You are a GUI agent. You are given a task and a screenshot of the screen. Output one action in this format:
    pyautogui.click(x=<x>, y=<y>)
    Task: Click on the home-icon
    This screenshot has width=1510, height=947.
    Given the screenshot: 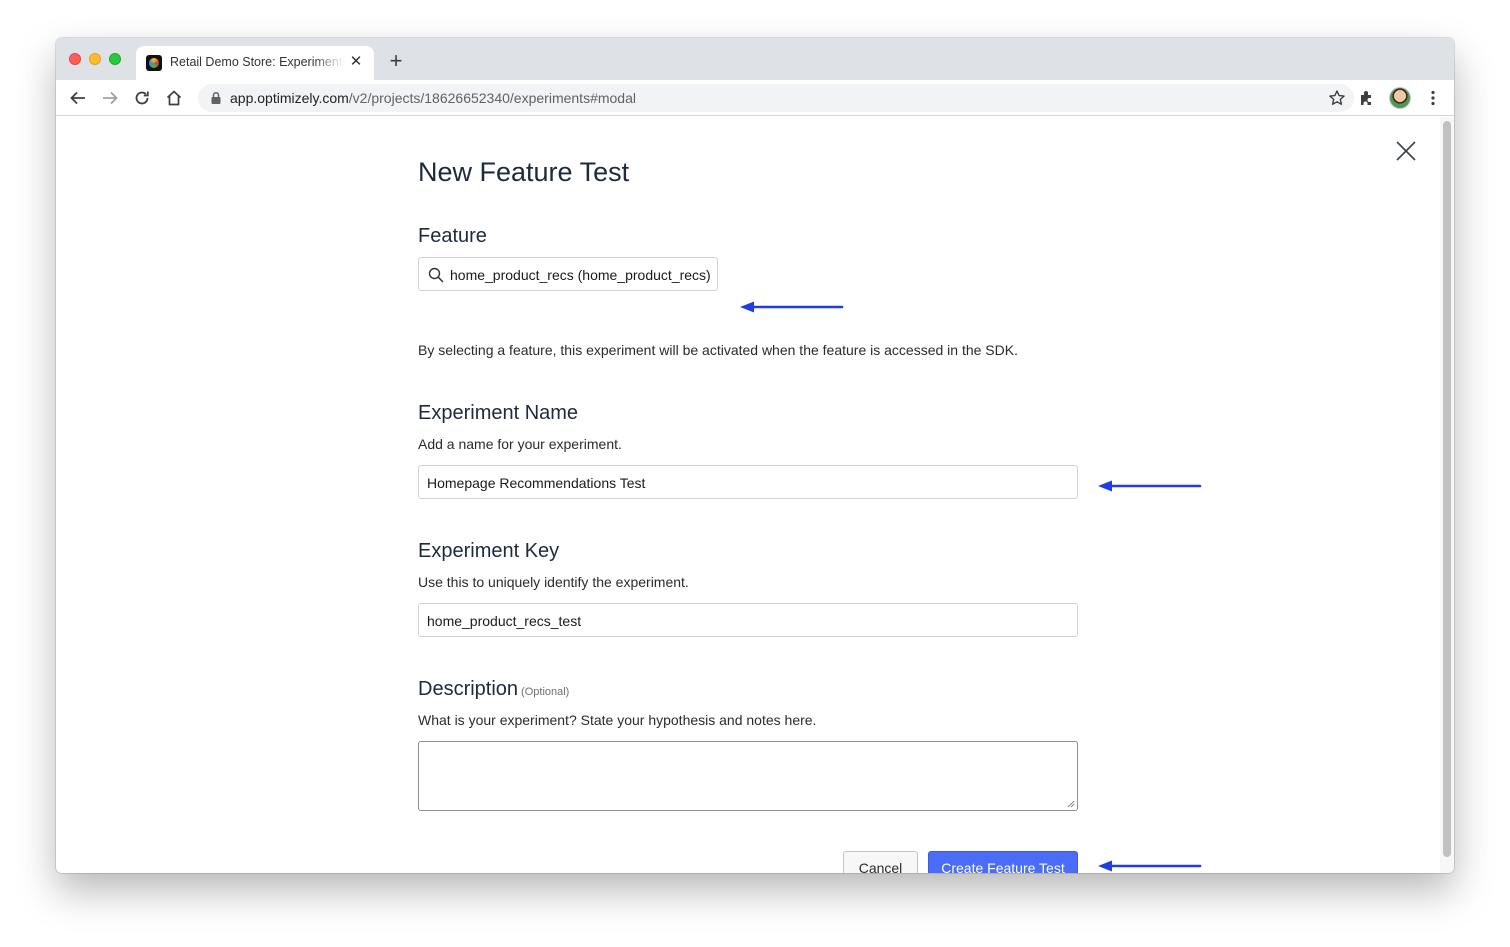 What is the action you would take?
    pyautogui.click(x=174, y=98)
    